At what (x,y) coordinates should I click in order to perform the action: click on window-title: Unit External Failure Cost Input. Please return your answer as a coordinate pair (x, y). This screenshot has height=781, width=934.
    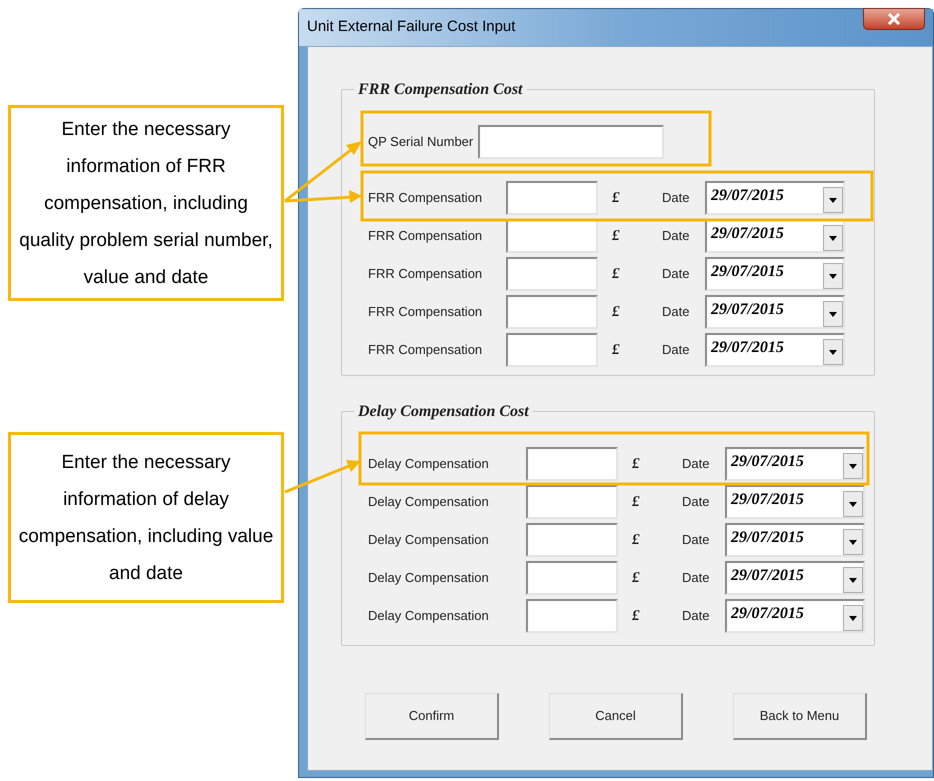
    Looking at the image, I should click on (411, 27).